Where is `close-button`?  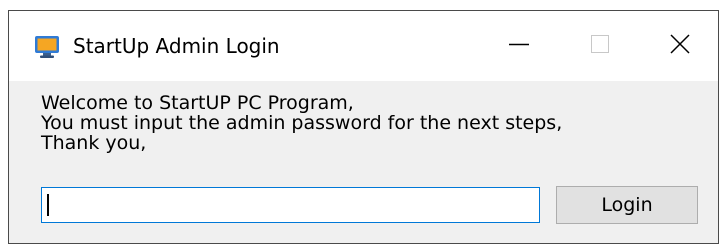
close-button is located at coordinates (680, 46).